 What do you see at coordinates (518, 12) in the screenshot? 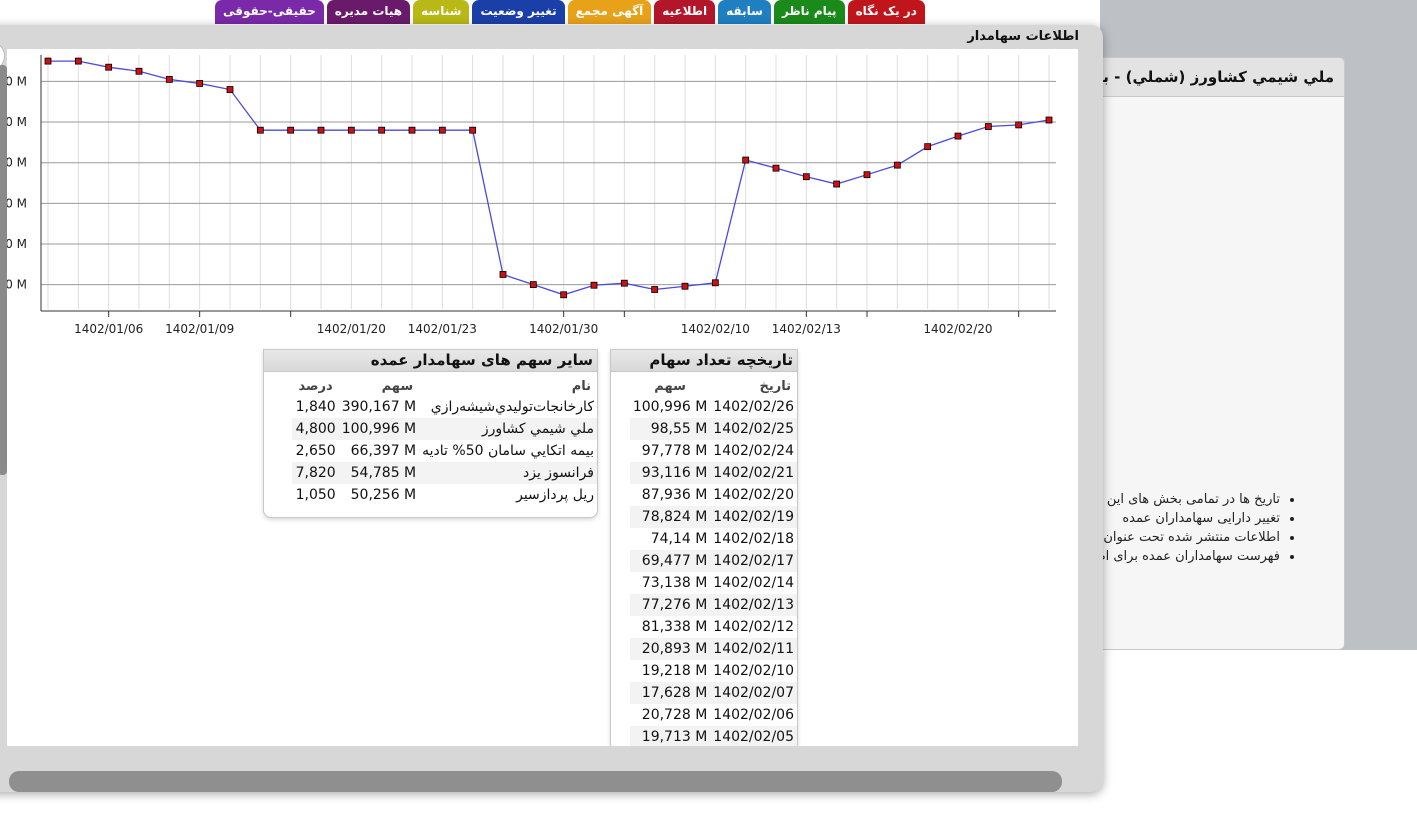
I see `tab-status-change: تغییر وضعیت` at bounding box center [518, 12].